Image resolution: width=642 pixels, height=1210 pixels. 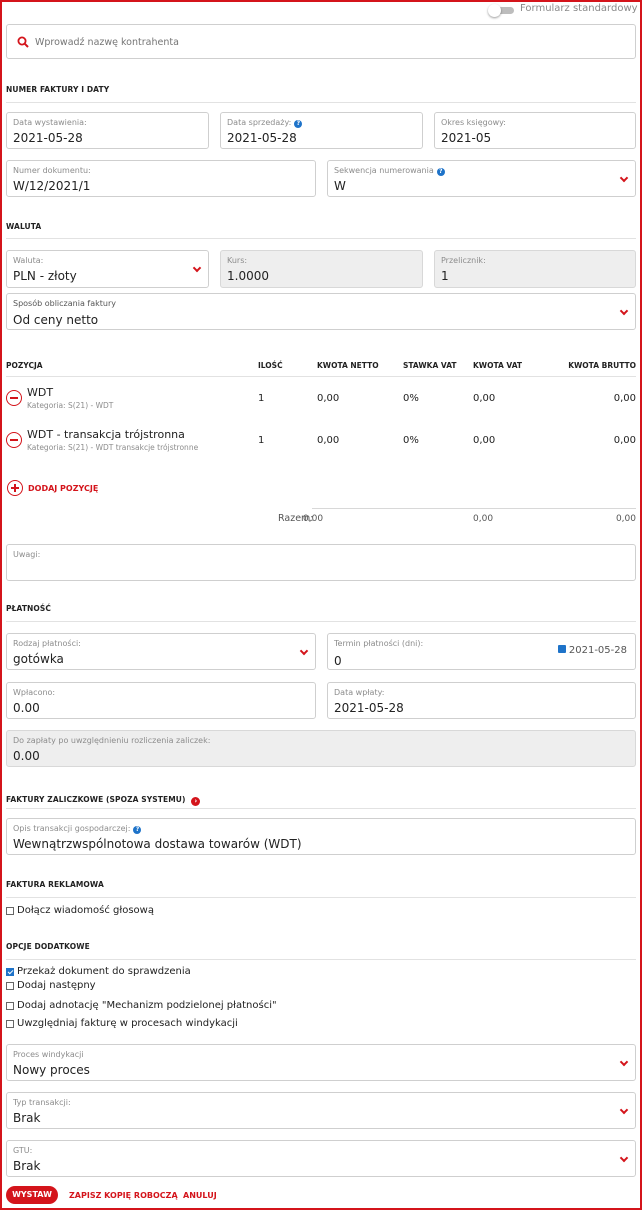 I want to click on cancel-button: ANULUJ, so click(x=200, y=1195).